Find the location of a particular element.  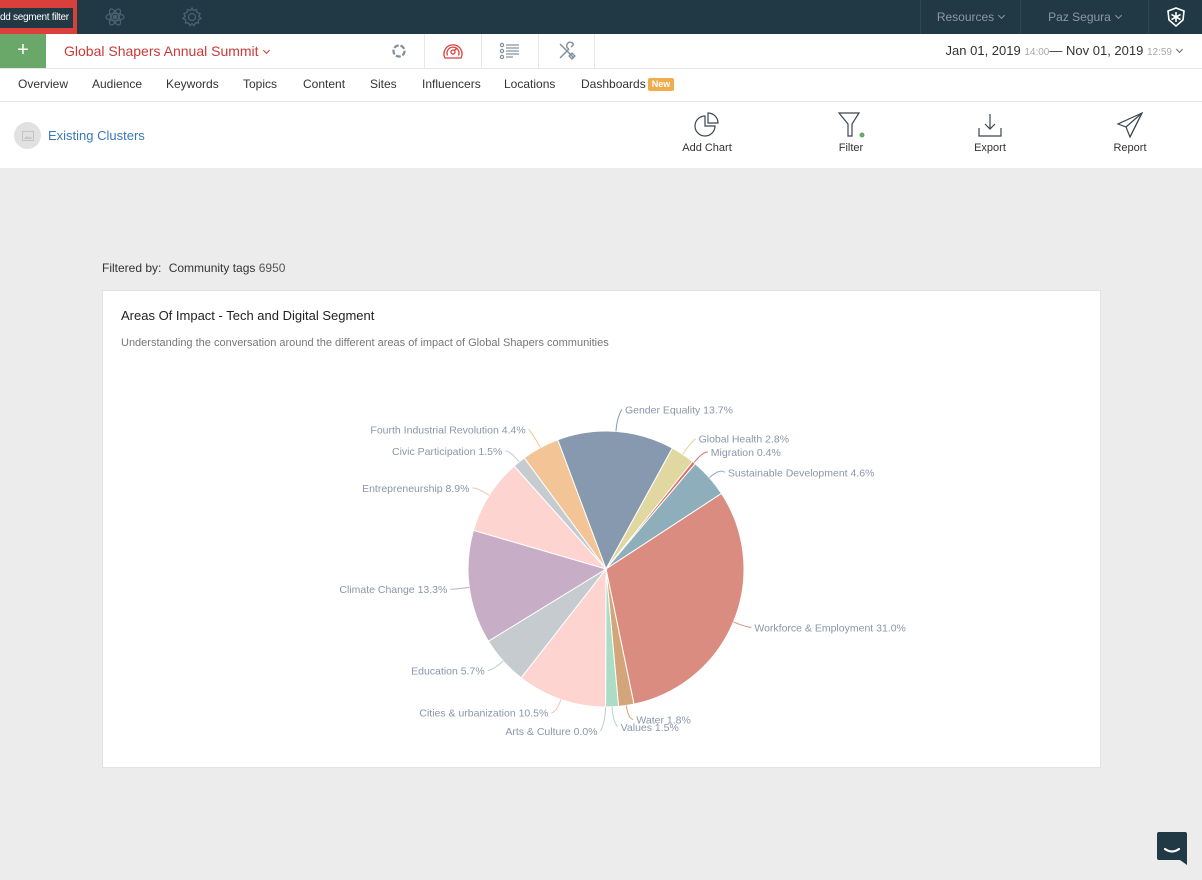

pie-label-civic-participation: Civic Participation 1.5% is located at coordinates (447, 452).